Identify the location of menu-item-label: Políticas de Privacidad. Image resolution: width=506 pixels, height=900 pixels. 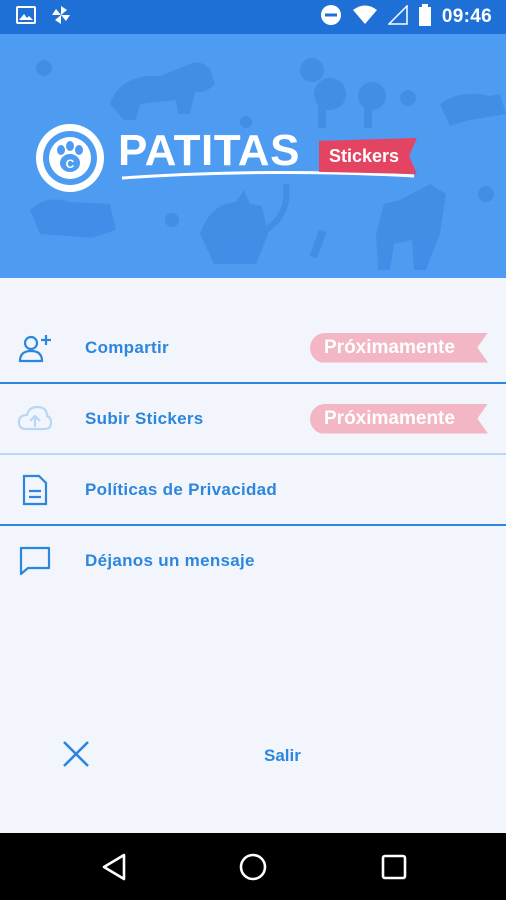
(181, 489).